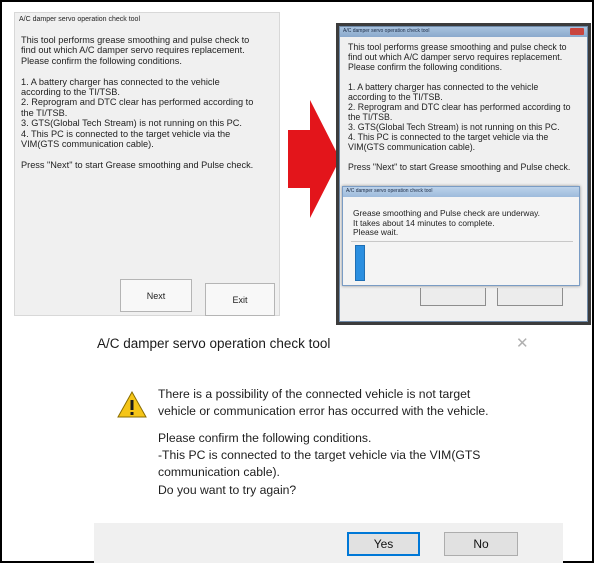  Describe the element at coordinates (461, 192) in the screenshot. I see `popup-titlebar: A/C damper servo operation check tool` at that location.